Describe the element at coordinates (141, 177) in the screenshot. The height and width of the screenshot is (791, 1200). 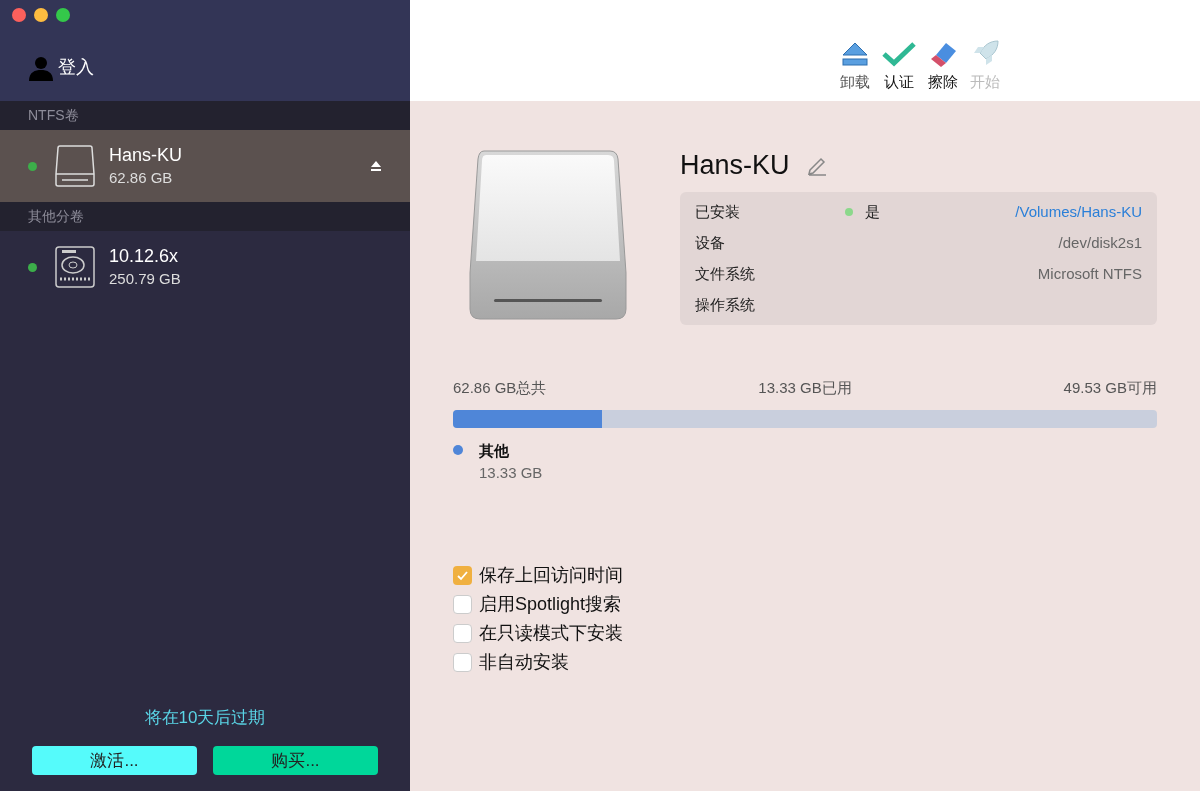
I see `volume-size: 62.86 GB` at that location.